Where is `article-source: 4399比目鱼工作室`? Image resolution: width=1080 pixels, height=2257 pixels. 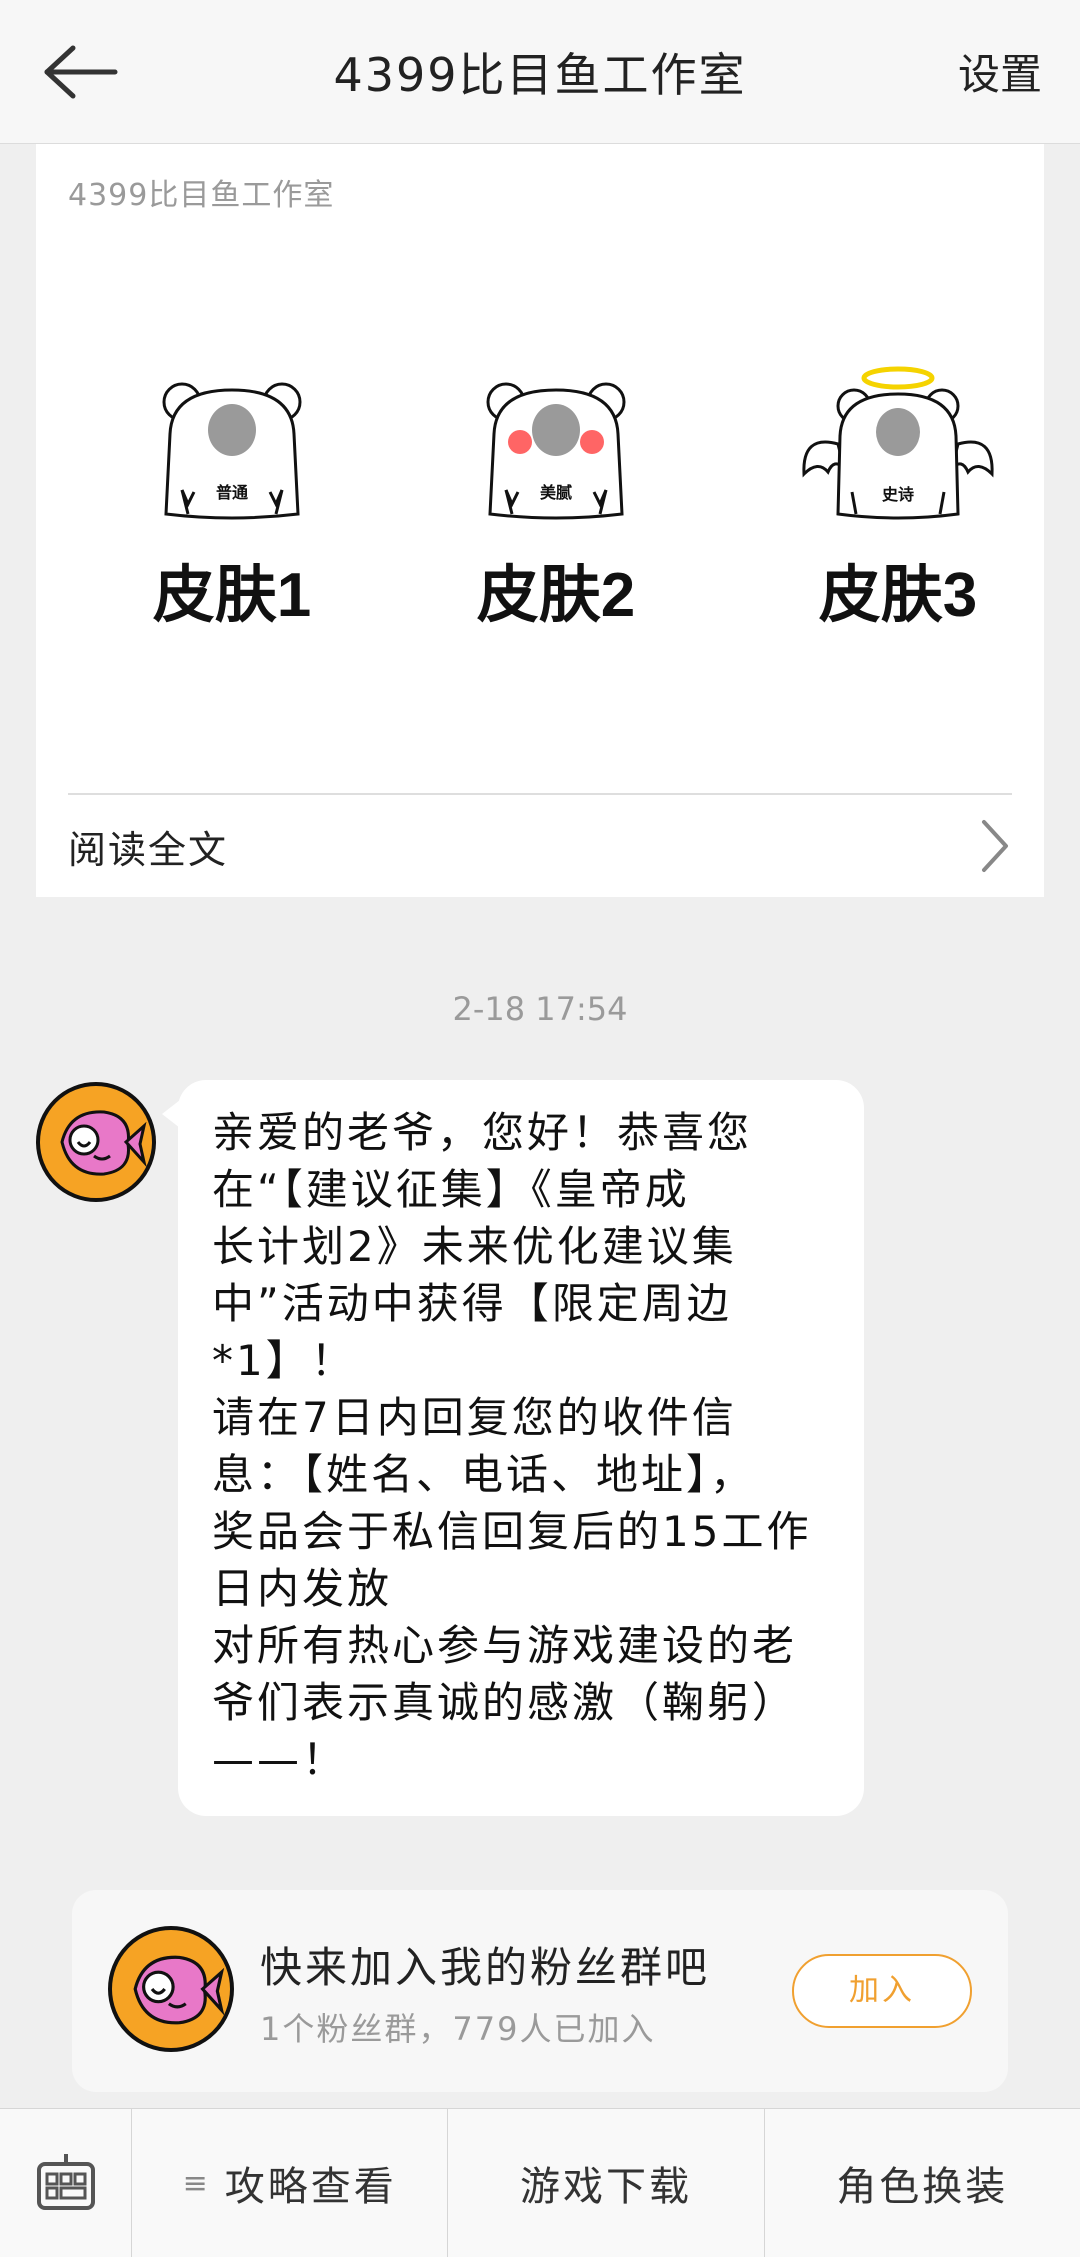
article-source: 4399比目鱼工作室 is located at coordinates (201, 195).